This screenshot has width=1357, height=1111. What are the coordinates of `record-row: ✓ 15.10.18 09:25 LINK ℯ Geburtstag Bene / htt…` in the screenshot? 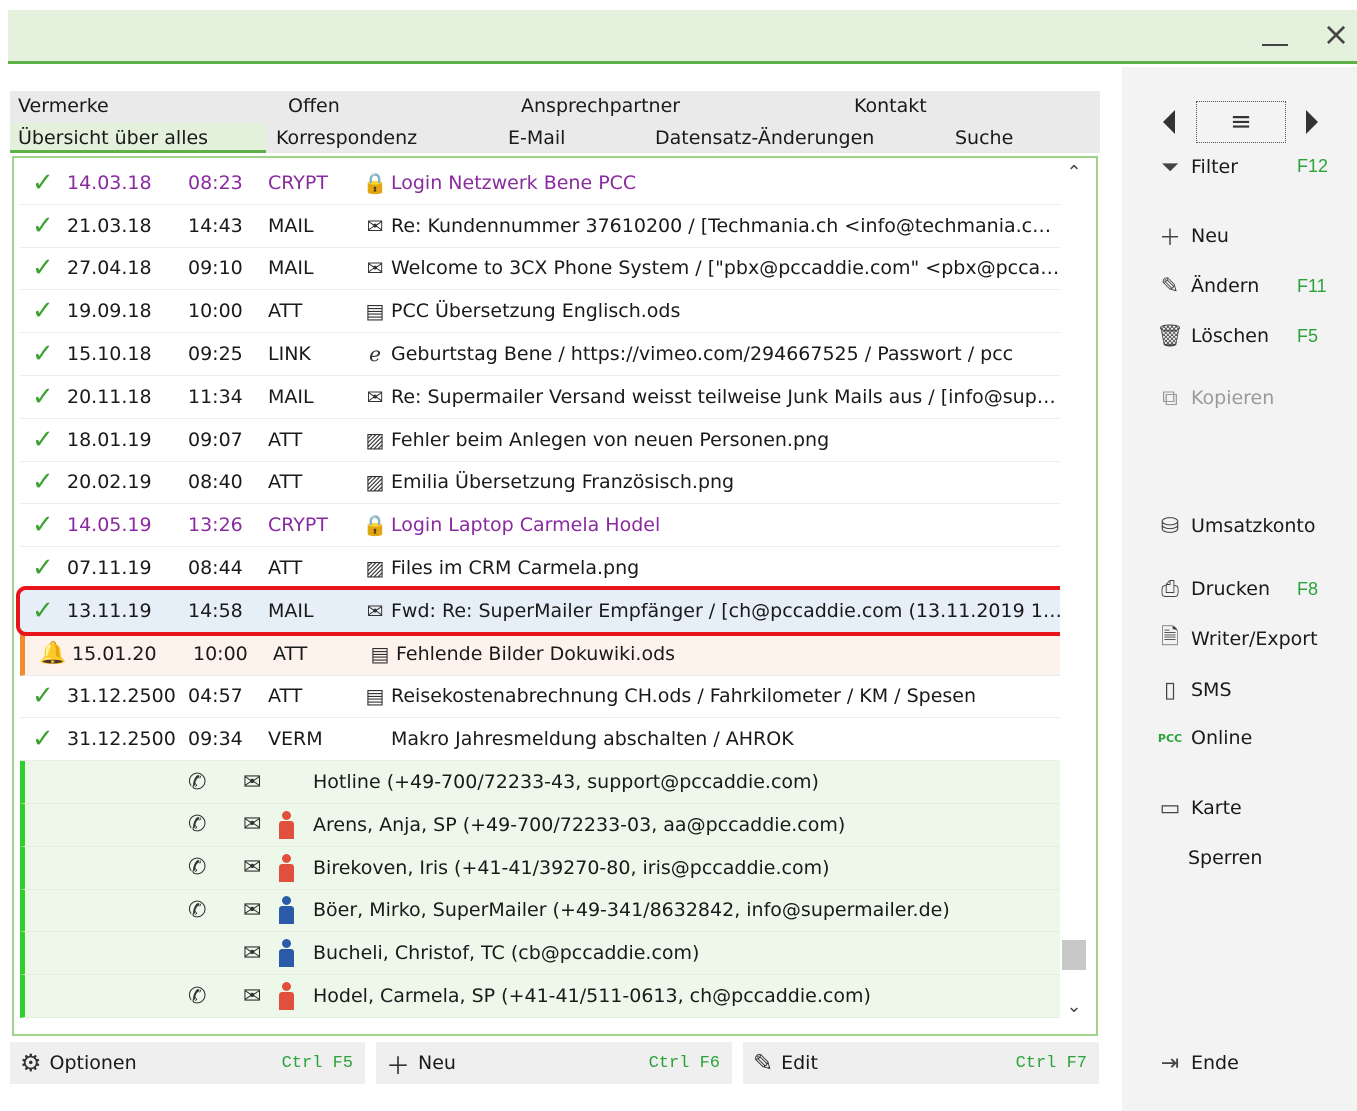 It's located at (540, 354).